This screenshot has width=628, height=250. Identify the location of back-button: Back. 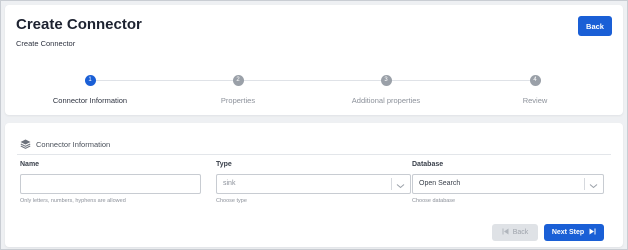
(595, 26).